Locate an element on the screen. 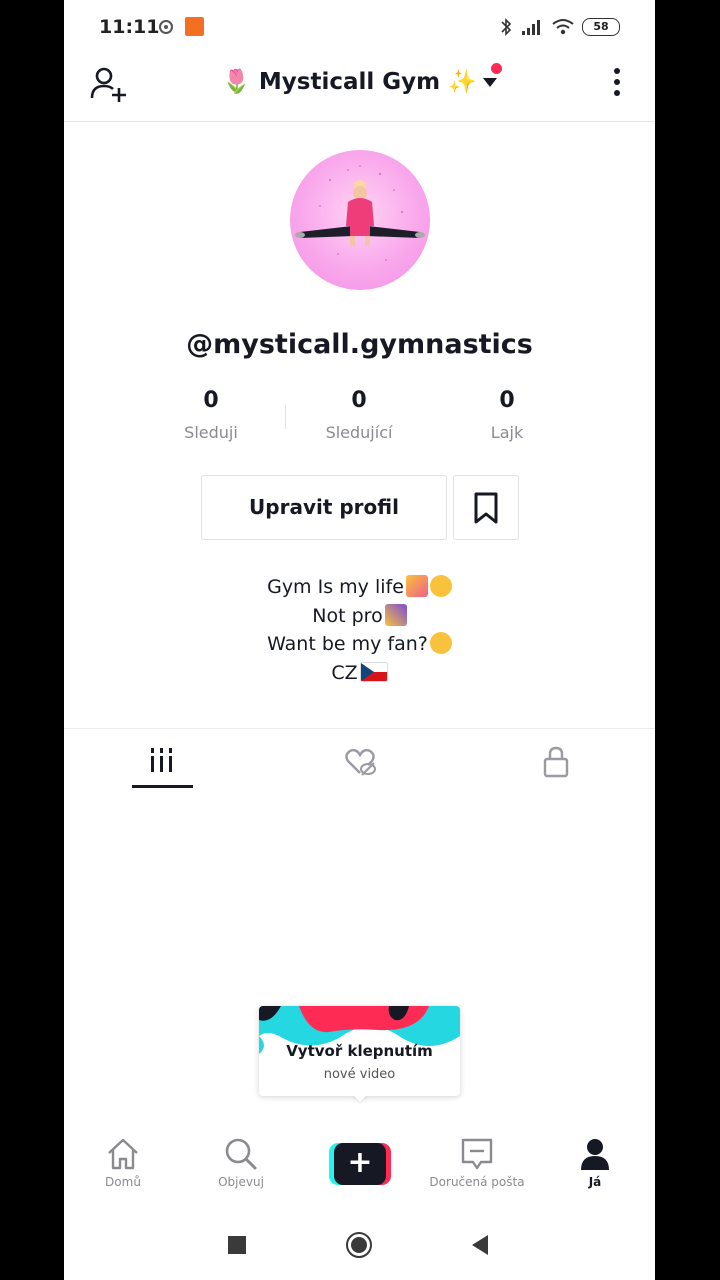 Image resolution: width=720 pixels, height=1280 pixels. profile-tabs is located at coordinates (359, 758).